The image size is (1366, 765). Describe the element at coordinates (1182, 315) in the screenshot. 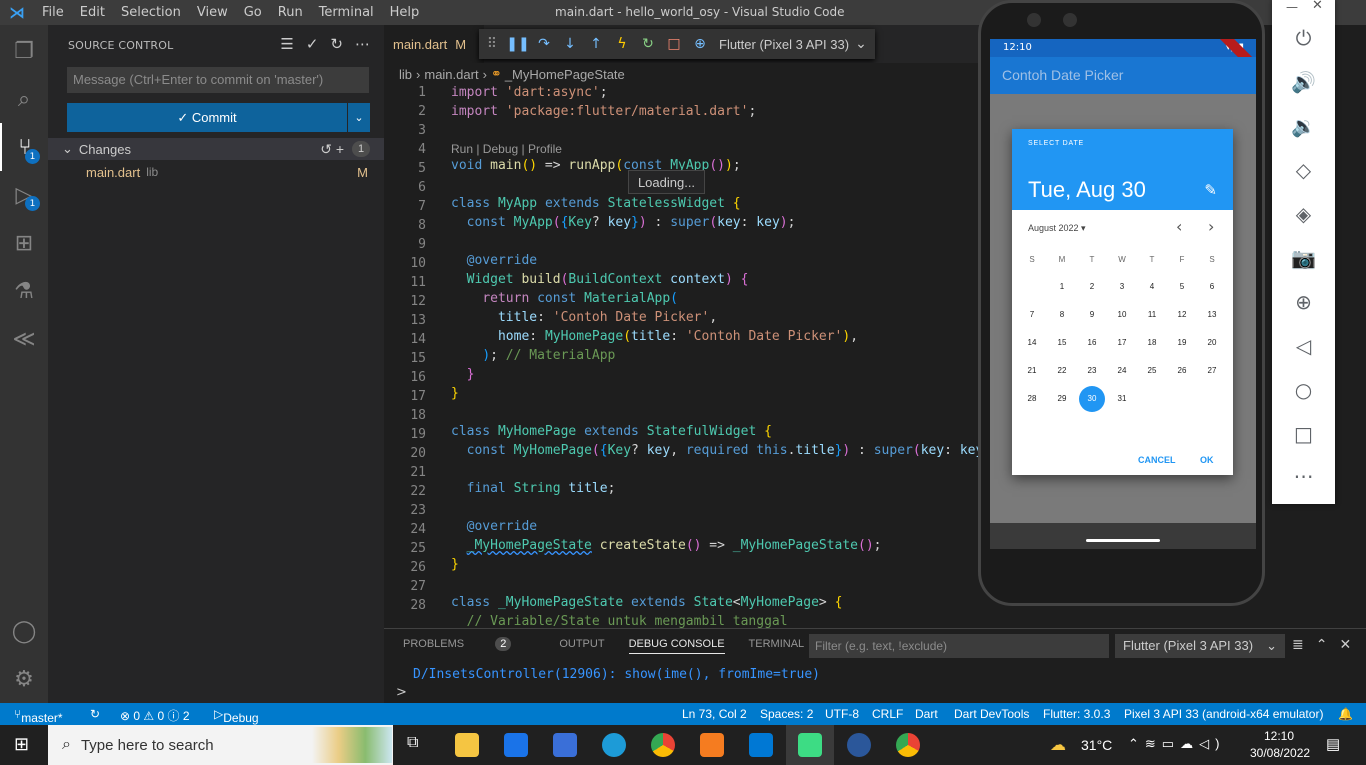

I see `calendar-day: 12` at that location.